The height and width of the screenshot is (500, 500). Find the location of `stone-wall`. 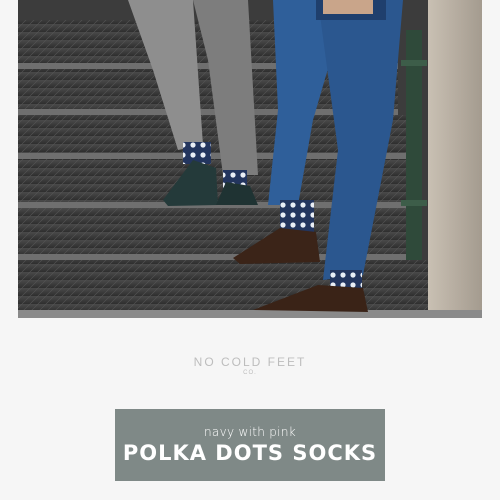

stone-wall is located at coordinates (455, 155).